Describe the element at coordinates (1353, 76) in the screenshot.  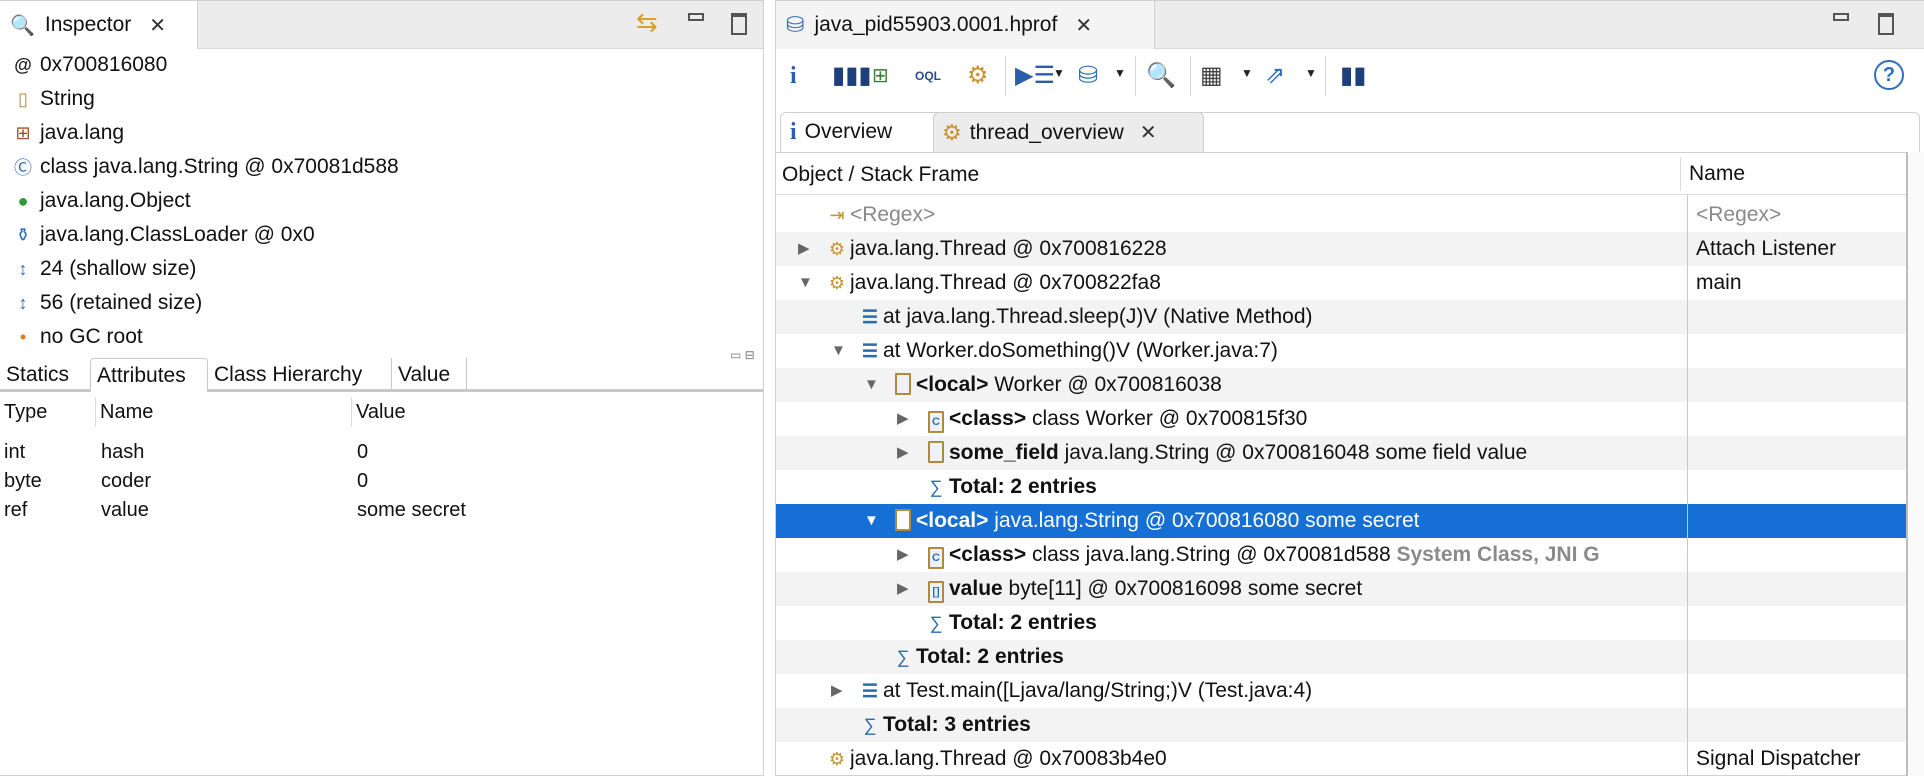
I see `heap-dump-overview-icon: ▮▮` at that location.